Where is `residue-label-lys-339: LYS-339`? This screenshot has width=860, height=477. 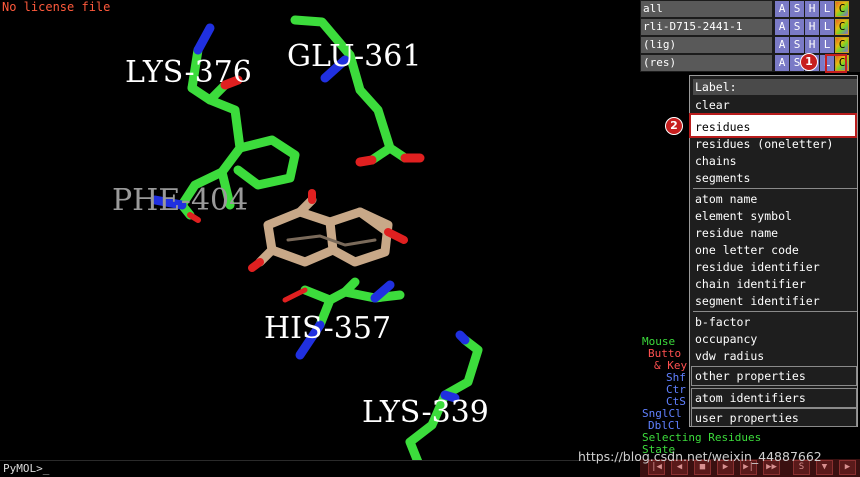 residue-label-lys-339: LYS-339 is located at coordinates (425, 412).